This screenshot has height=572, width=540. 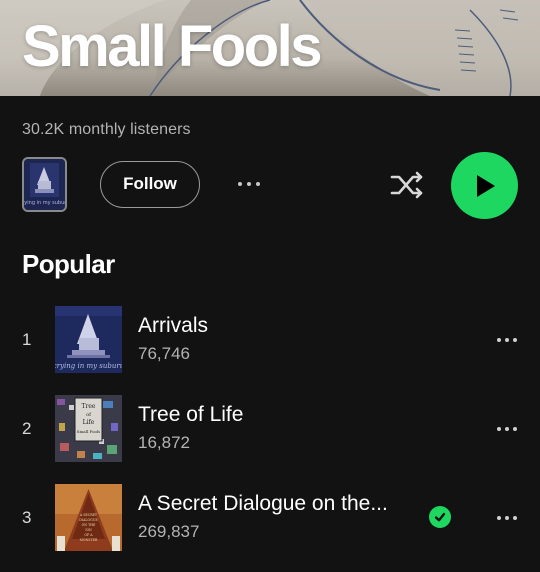 I want to click on monthly-listeners: 30.2K monthly listeners, so click(x=106, y=129).